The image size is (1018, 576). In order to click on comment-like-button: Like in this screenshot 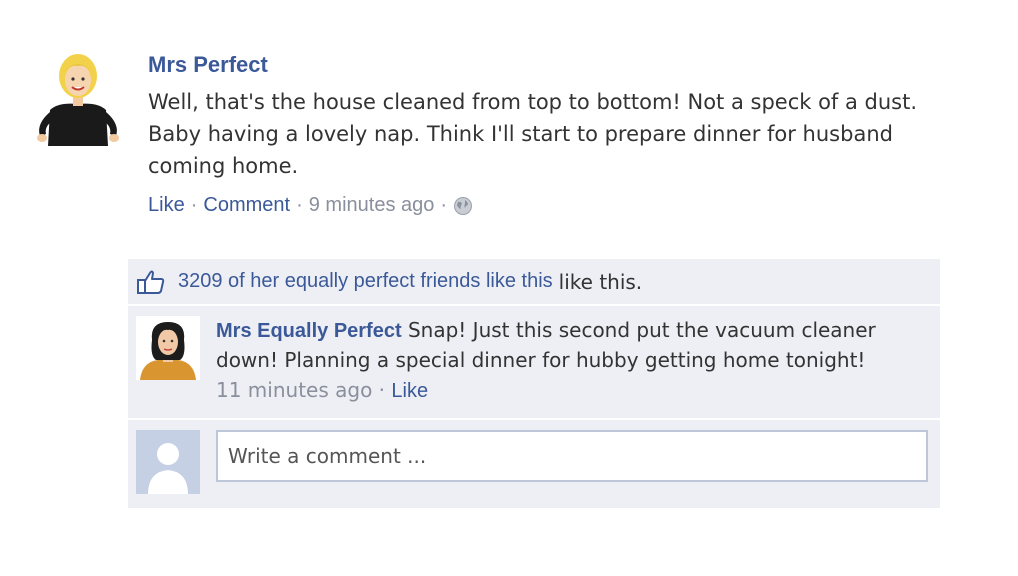, I will do `click(409, 391)`.